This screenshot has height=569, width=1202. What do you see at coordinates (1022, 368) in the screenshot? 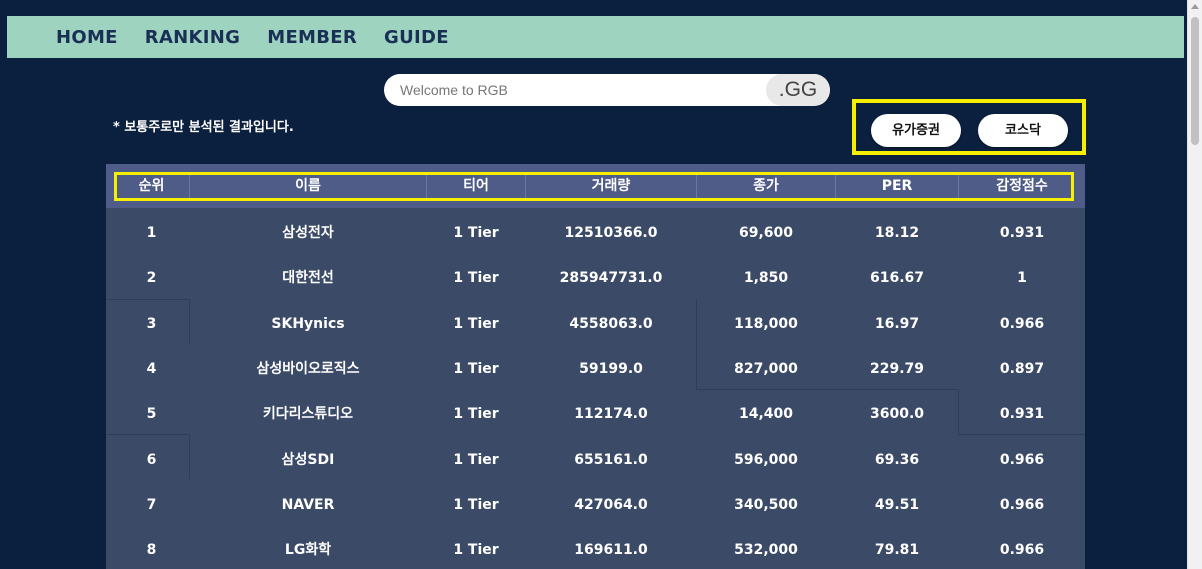
I see `cell-sentiment-score: 0.897` at bounding box center [1022, 368].